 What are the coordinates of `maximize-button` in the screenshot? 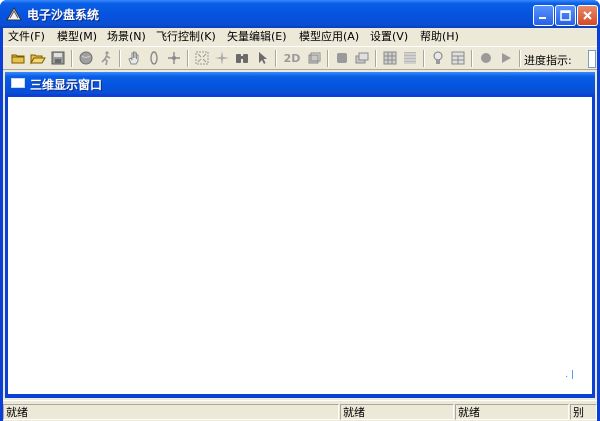 It's located at (565, 15).